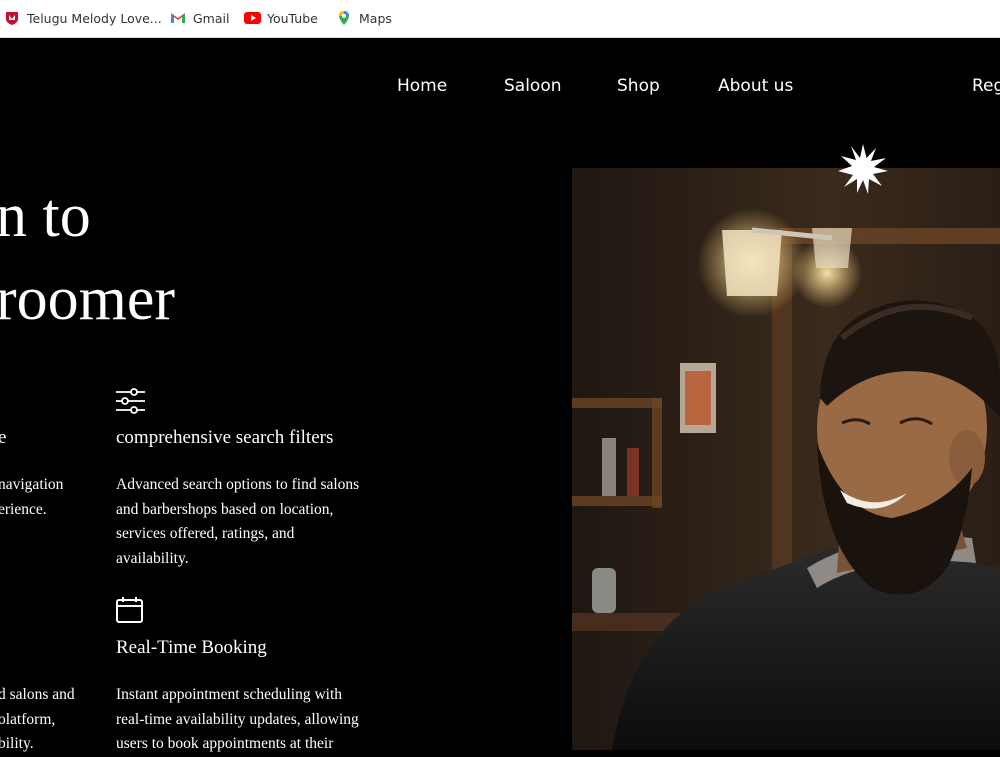  Describe the element at coordinates (205, 533) in the screenshot. I see `text-line: services offered, ratings, and` at that location.